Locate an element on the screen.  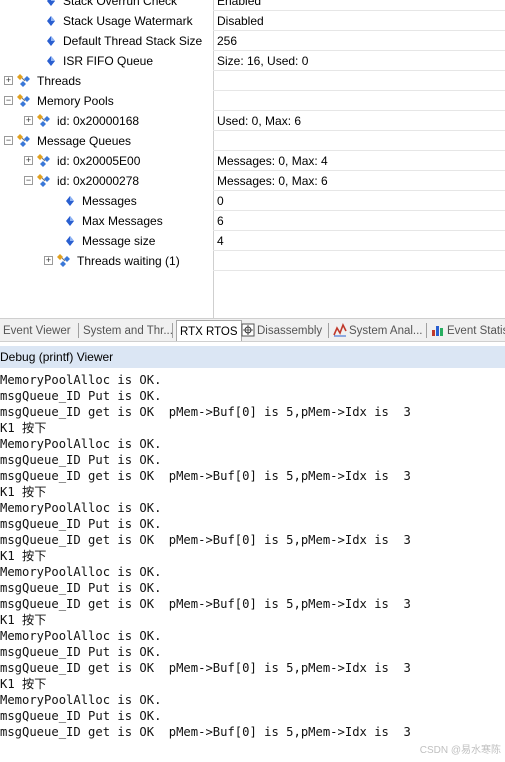
tree-row: Stack Overrun Check Enabled is located at coordinates (252, 5).